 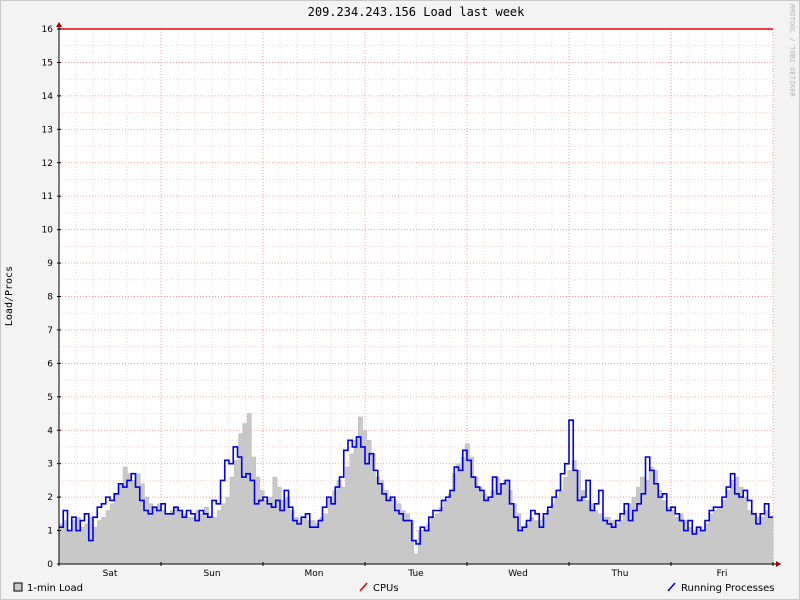 I want to click on legend-swatch-box, so click(x=18, y=587).